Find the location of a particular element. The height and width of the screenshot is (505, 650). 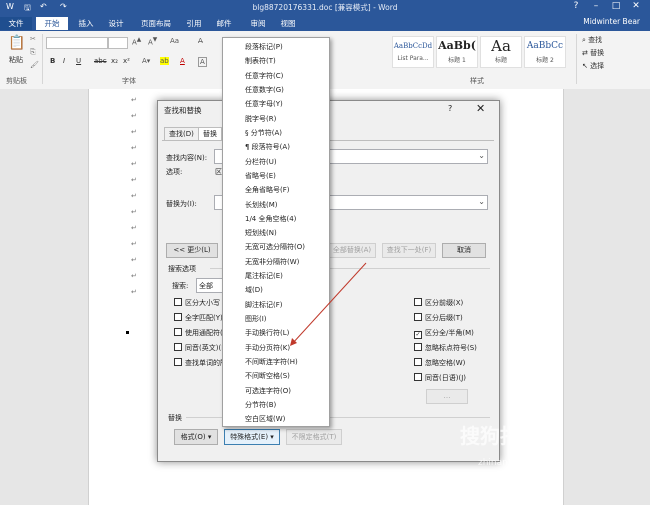

watermark-text: 搜狗指南 is located at coordinates (500, 436).